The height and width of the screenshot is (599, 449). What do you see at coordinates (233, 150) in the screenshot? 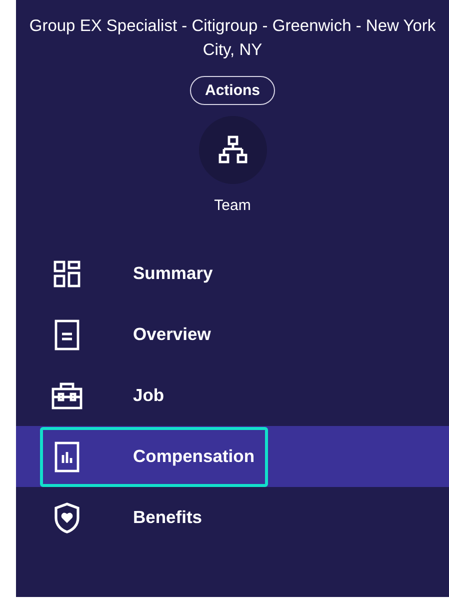
I see `org-chart-icon` at bounding box center [233, 150].